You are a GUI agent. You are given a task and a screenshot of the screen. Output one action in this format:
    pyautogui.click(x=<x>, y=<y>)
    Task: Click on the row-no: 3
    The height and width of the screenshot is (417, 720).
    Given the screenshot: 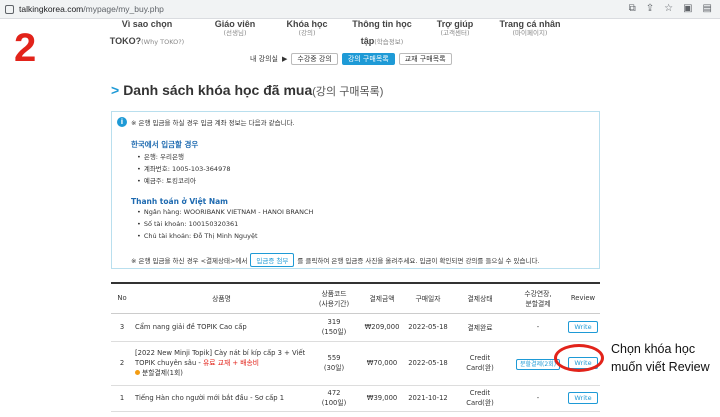 What is the action you would take?
    pyautogui.click(x=122, y=327)
    